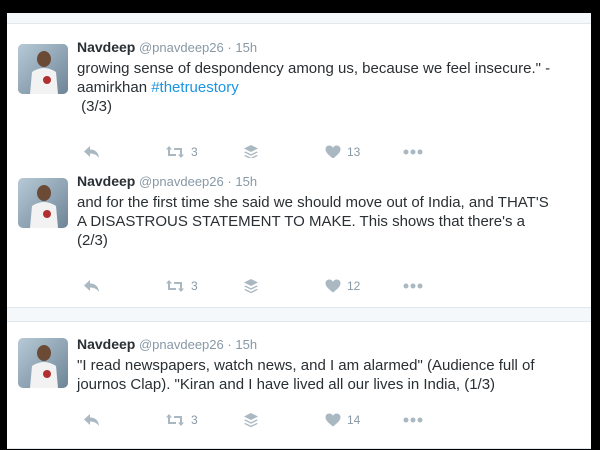  I want to click on like-count: 14, so click(354, 420).